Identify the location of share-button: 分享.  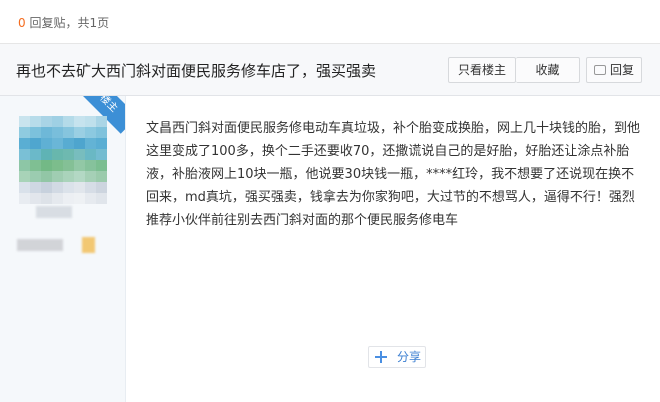
(397, 357).